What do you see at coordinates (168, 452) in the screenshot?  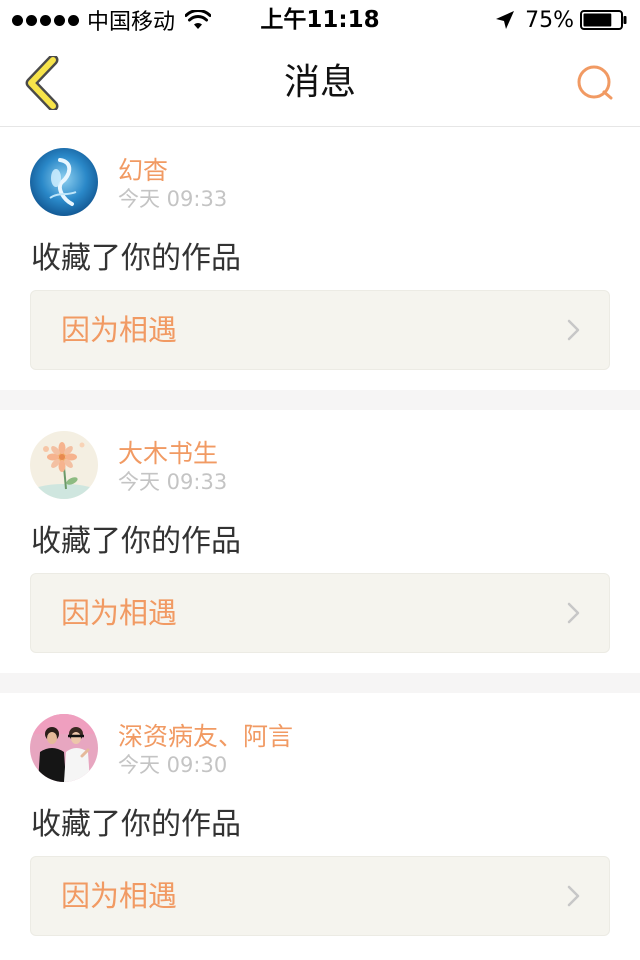 I see `user-name: 大木书生` at bounding box center [168, 452].